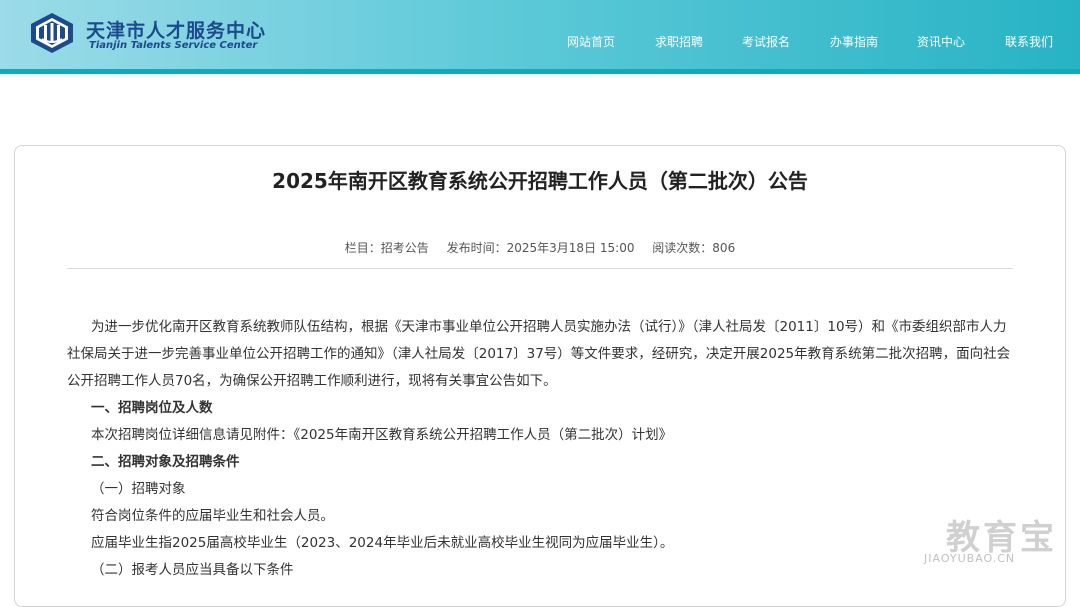 The image size is (1080, 607). What do you see at coordinates (152, 408) in the screenshot?
I see `section-heading-positions: 一、招聘岗位及人数` at bounding box center [152, 408].